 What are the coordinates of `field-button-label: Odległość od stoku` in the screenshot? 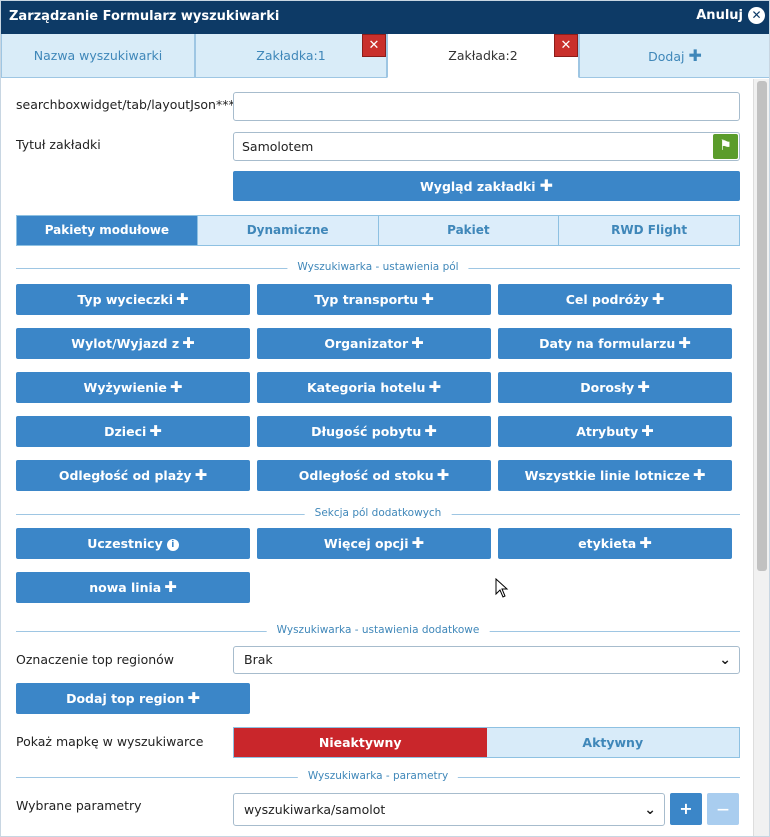 It's located at (366, 475).